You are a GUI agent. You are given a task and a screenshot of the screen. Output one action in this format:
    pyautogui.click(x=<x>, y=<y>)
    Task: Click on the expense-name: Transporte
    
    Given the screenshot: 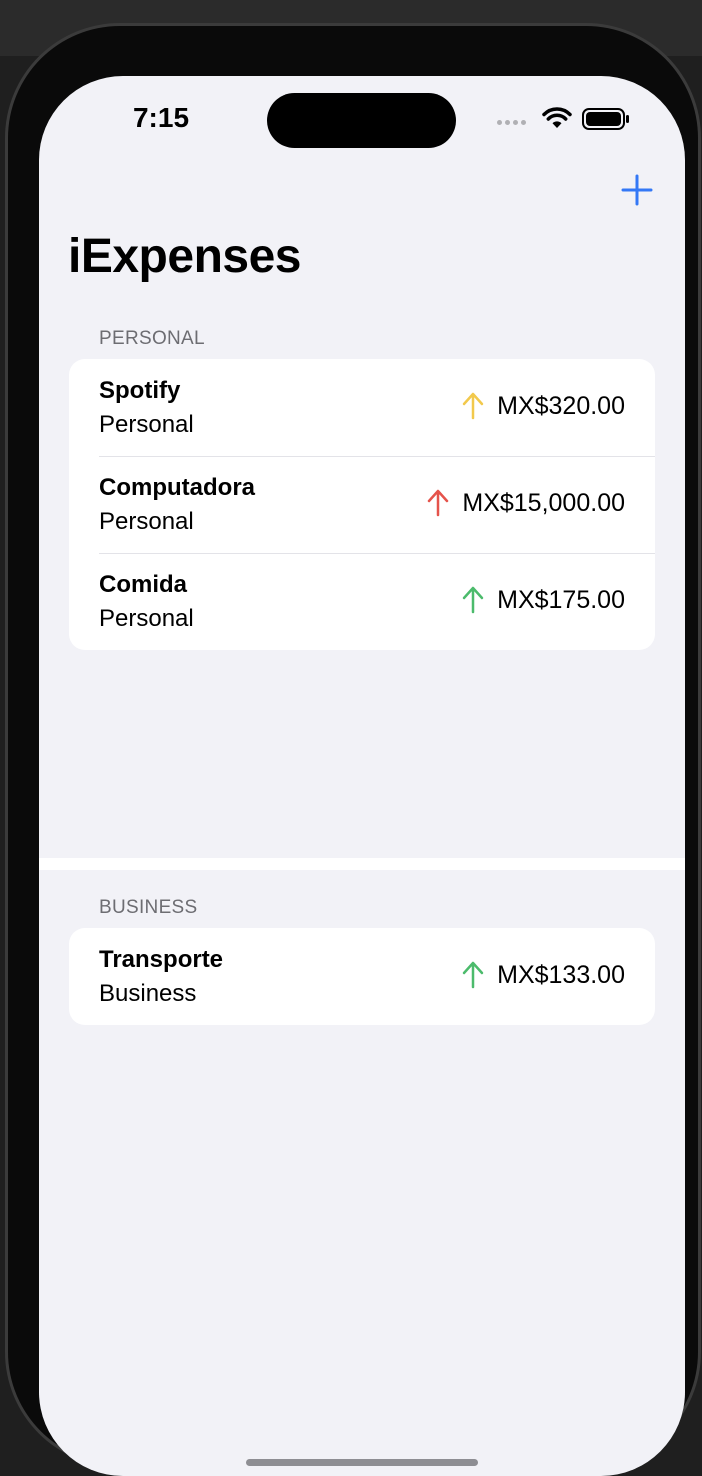 What is the action you would take?
    pyautogui.click(x=161, y=959)
    